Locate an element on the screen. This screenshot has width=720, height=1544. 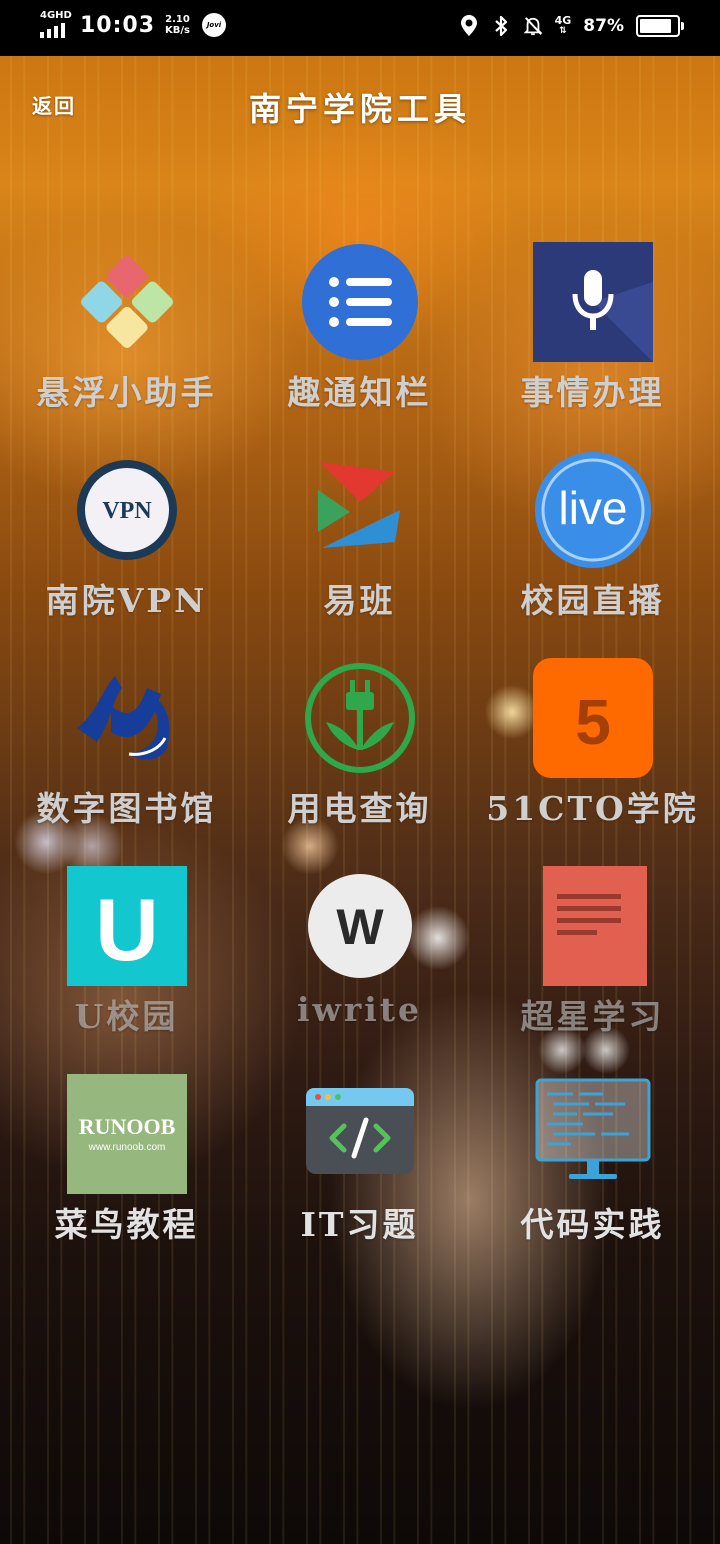
app-label: iwrite is located at coordinates (359, 1009).